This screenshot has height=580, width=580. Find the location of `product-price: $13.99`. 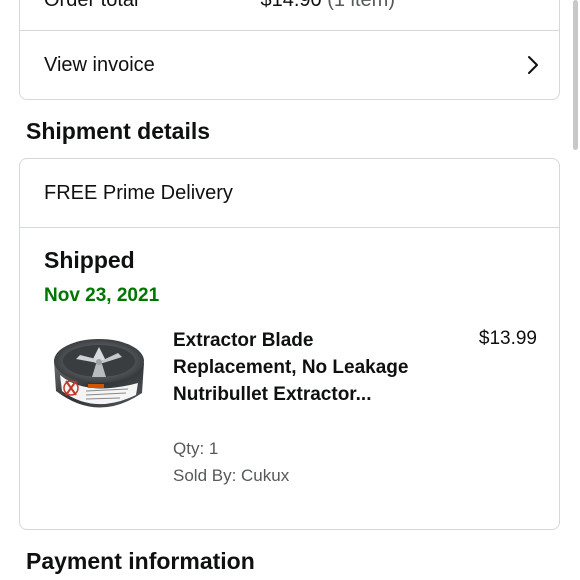

product-price: $13.99 is located at coordinates (507, 338).